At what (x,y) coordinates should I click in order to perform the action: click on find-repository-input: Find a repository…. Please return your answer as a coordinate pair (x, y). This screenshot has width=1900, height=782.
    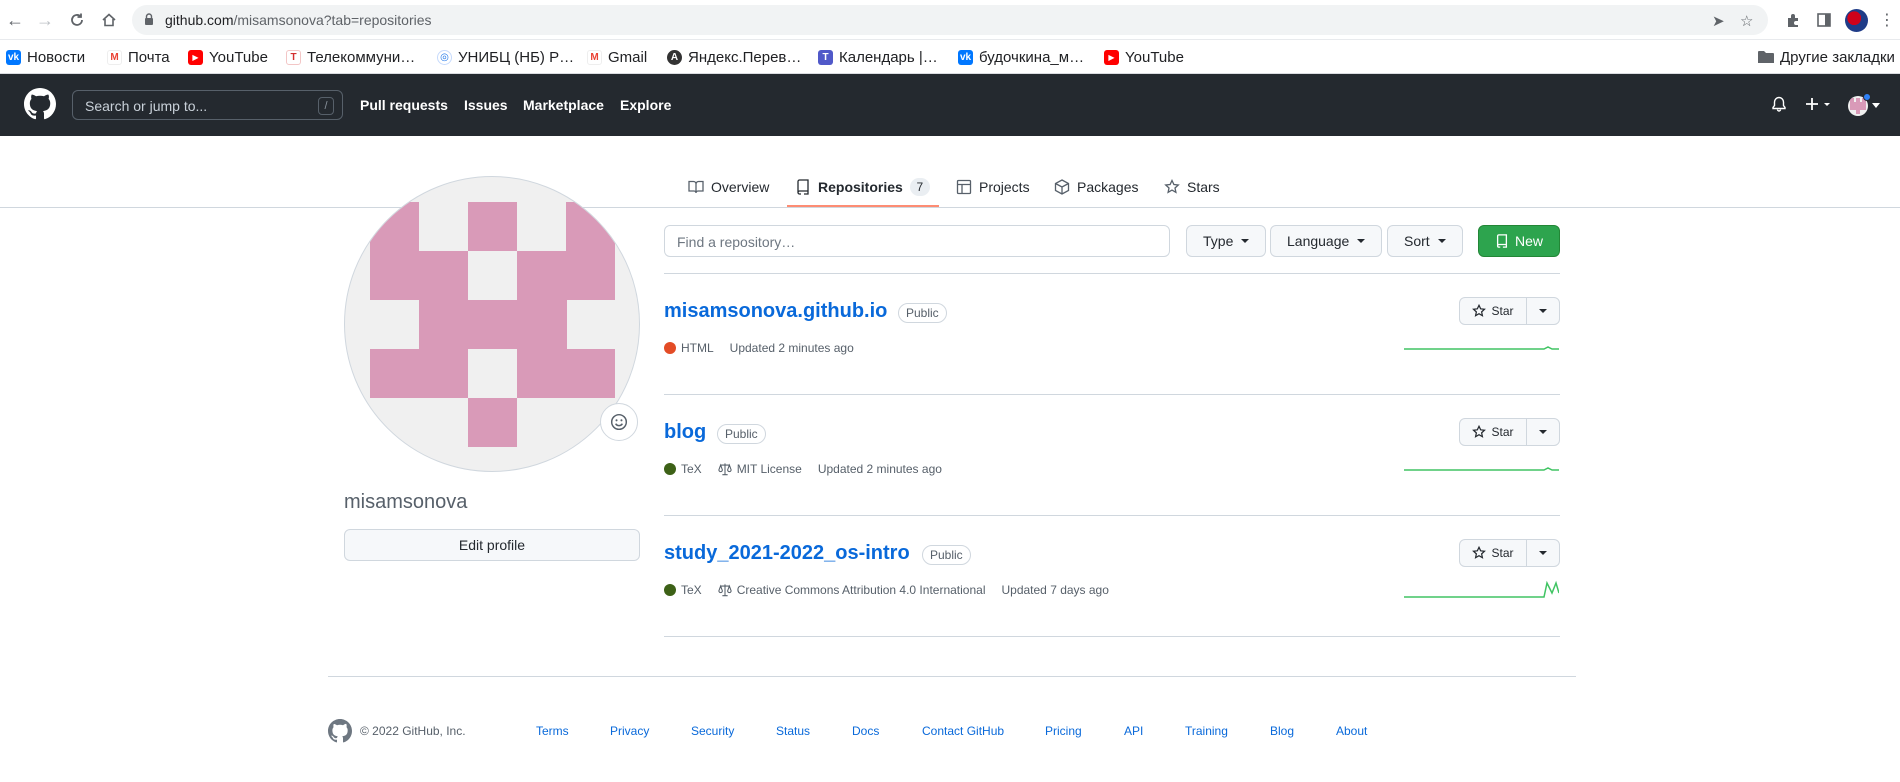
    Looking at the image, I should click on (917, 241).